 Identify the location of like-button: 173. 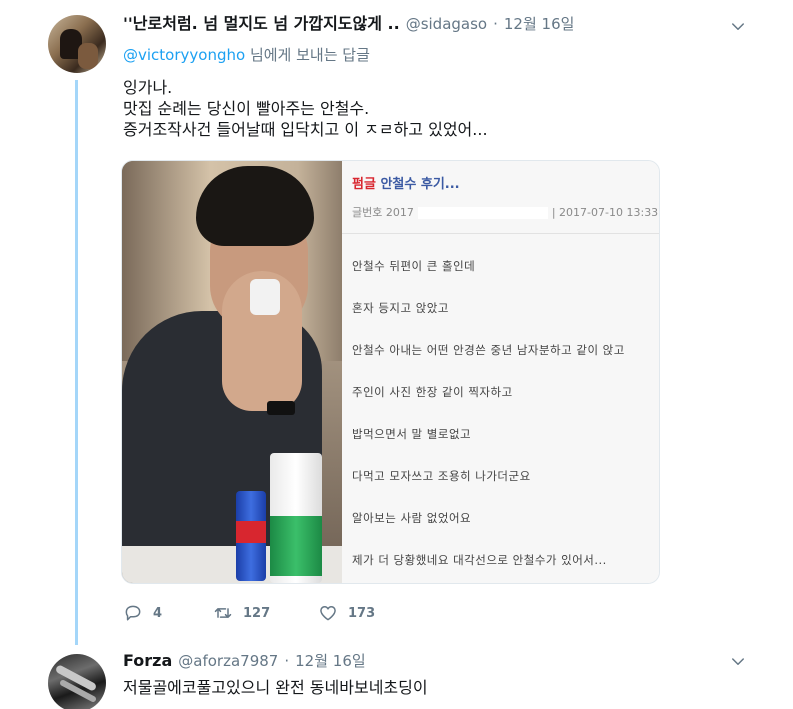
(363, 613).